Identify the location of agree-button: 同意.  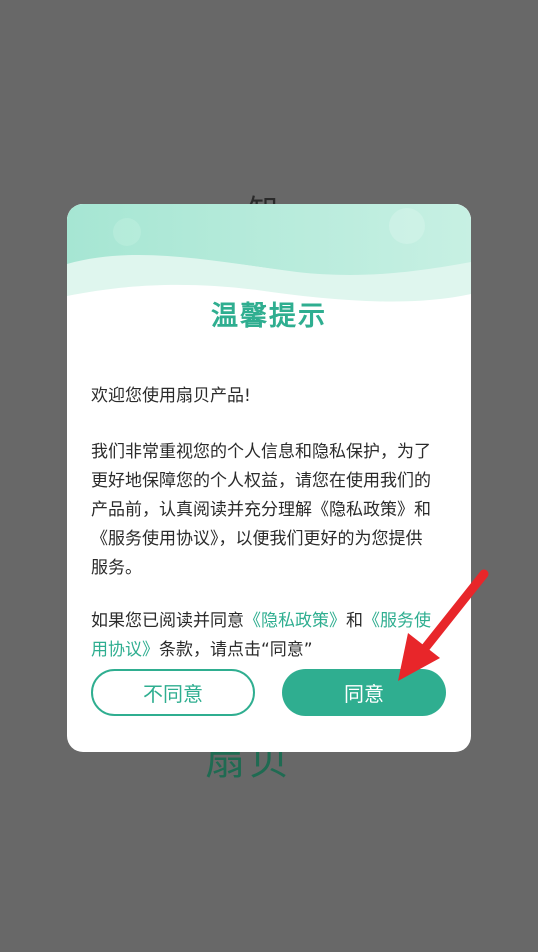
(364, 692).